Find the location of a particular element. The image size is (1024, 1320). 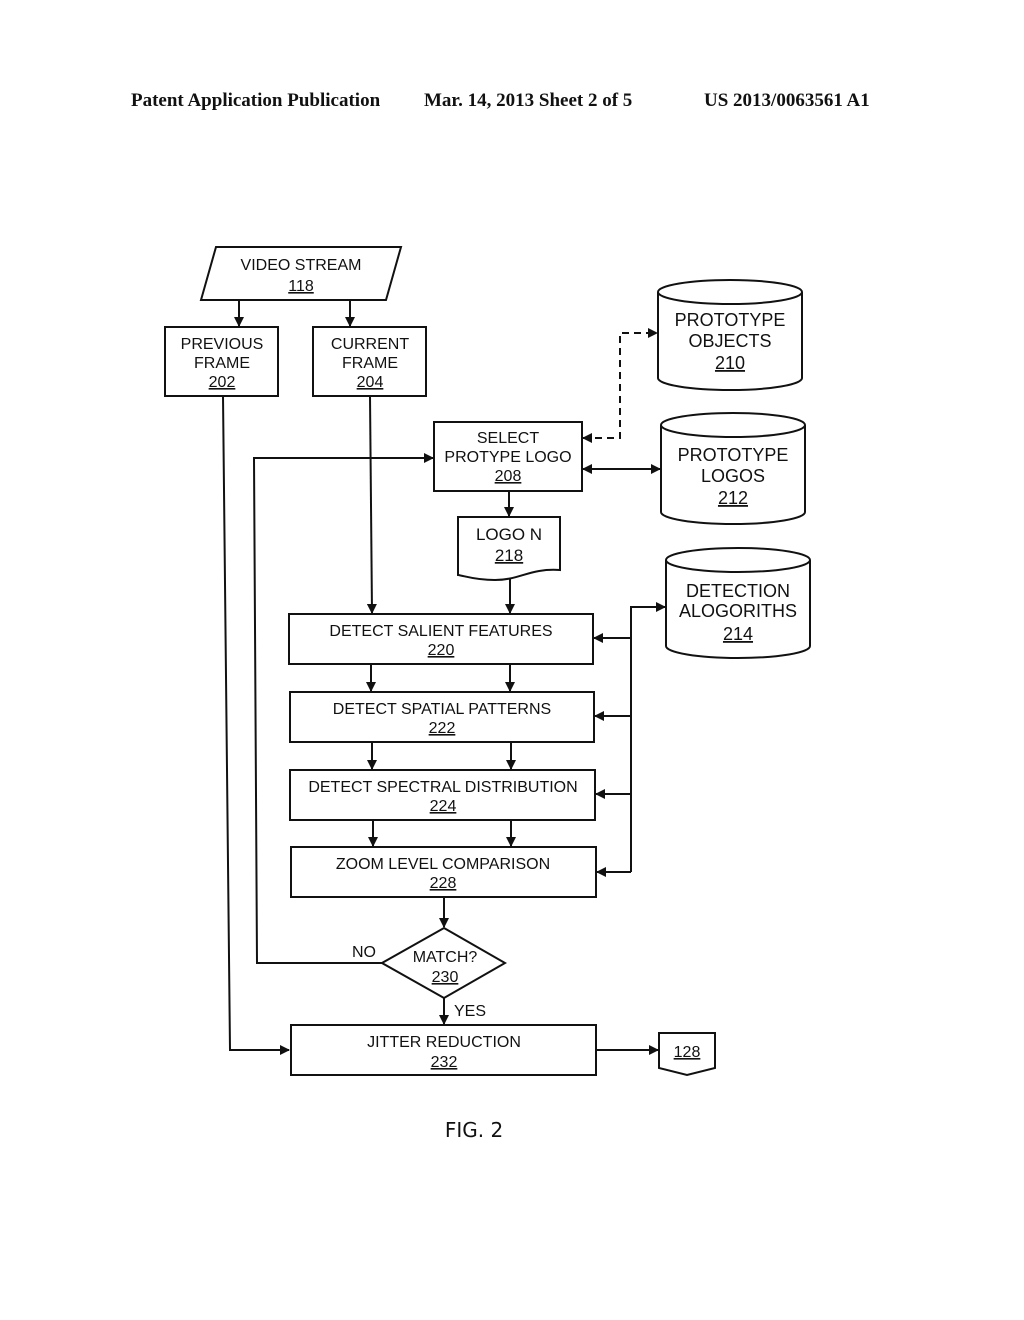

node-salient: DETECT SALIENT FEATURES 220 is located at coordinates (441, 639).